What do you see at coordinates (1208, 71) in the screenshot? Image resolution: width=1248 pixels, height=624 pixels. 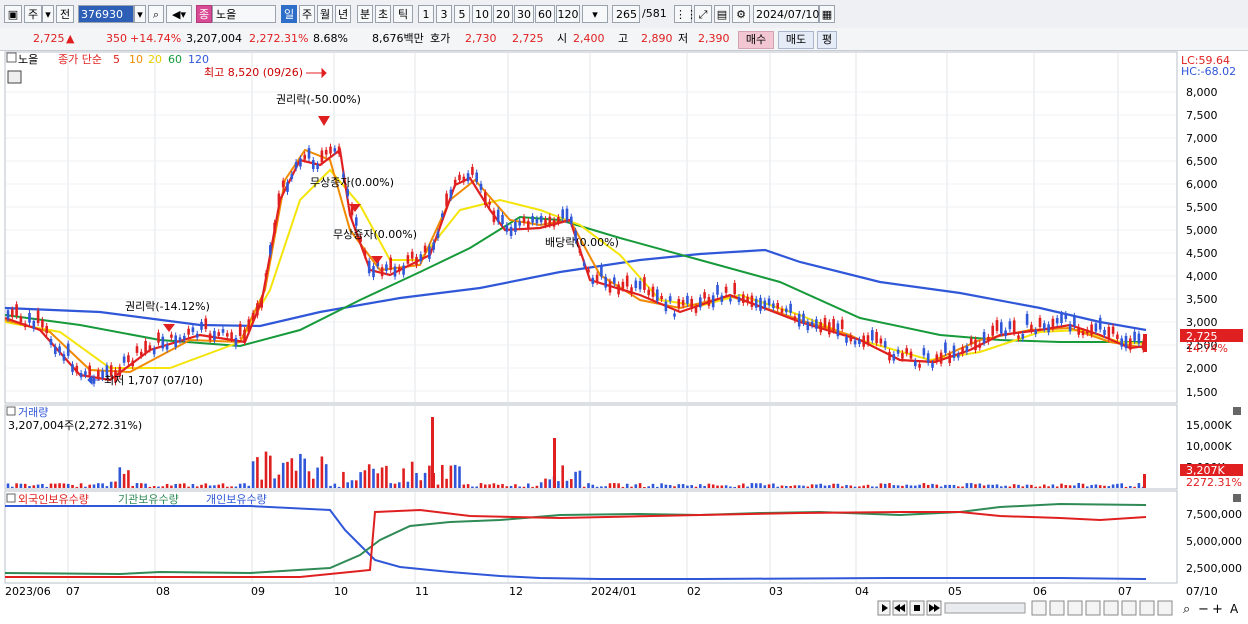 I see `hc-label: HC:-68.02` at bounding box center [1208, 71].